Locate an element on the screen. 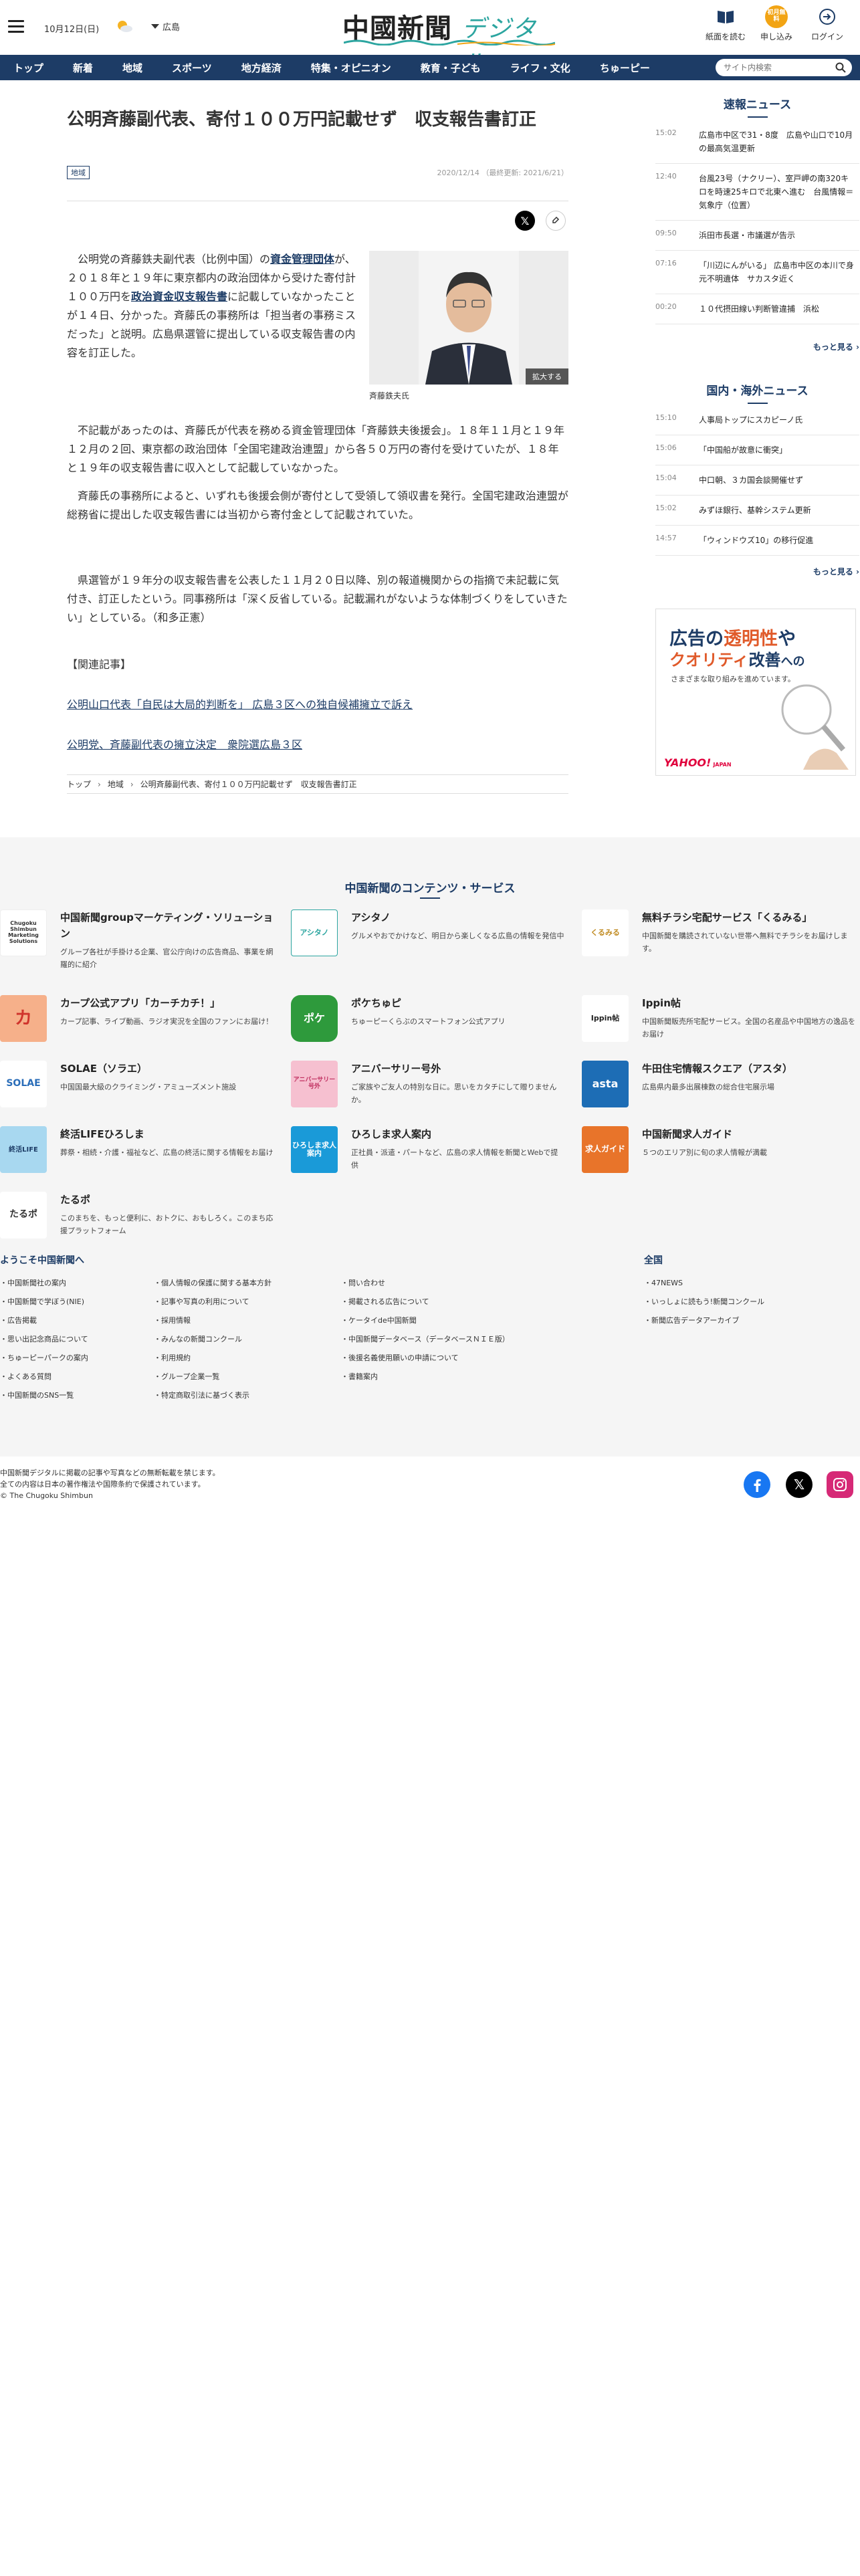 This screenshot has width=860, height=2576. news-item: 14:57 「ウィンドウズ10」の移行促進 is located at coordinates (757, 541).